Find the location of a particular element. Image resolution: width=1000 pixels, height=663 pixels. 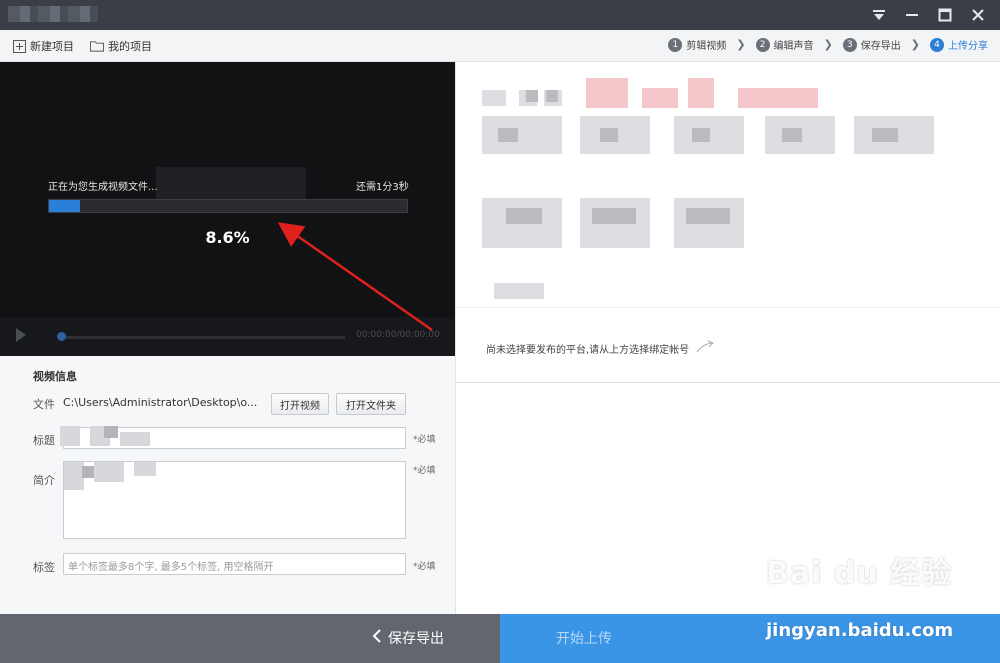

title-required: *必填 is located at coordinates (424, 440).